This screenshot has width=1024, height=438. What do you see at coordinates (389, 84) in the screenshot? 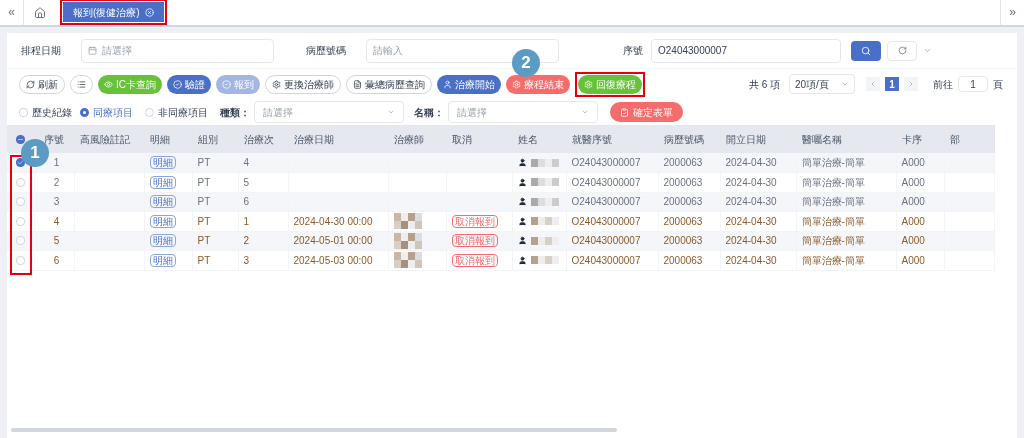
I see `toolbar-button: 彙總病歷查詢` at bounding box center [389, 84].